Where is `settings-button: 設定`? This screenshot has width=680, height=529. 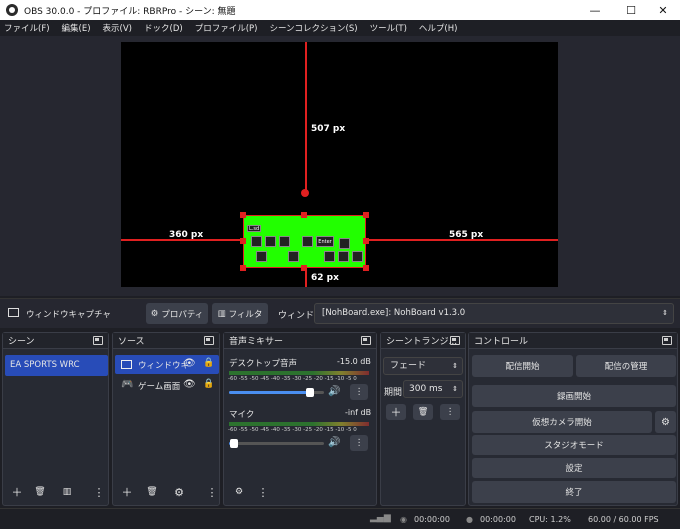 settings-button: 設定 is located at coordinates (574, 468).